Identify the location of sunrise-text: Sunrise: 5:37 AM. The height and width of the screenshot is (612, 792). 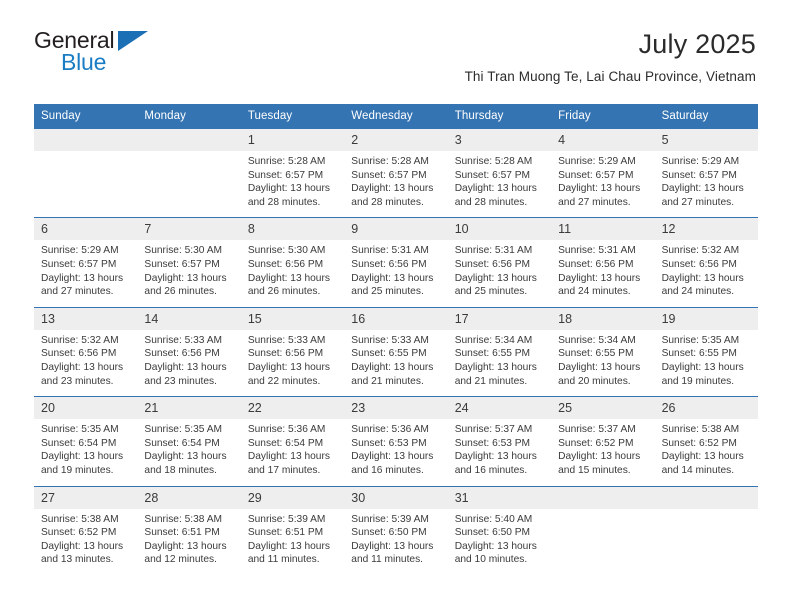
(493, 430).